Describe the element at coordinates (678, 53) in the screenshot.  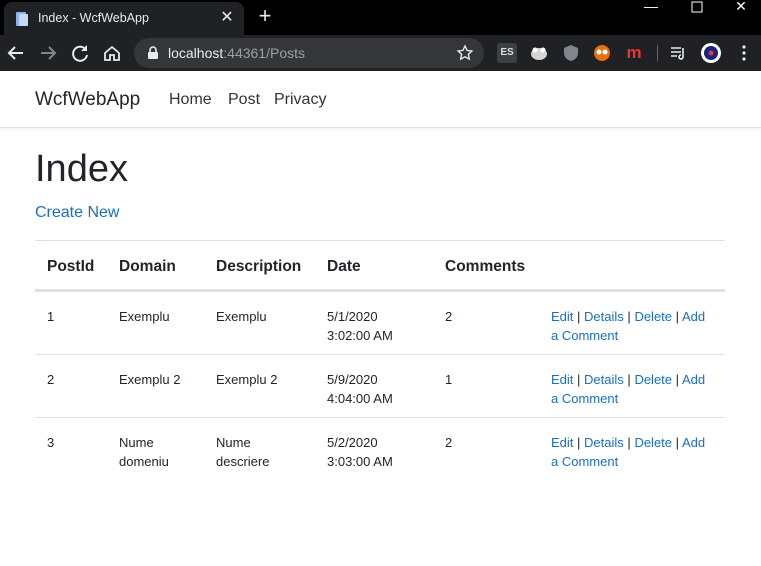
I see `media-queue-icon` at that location.